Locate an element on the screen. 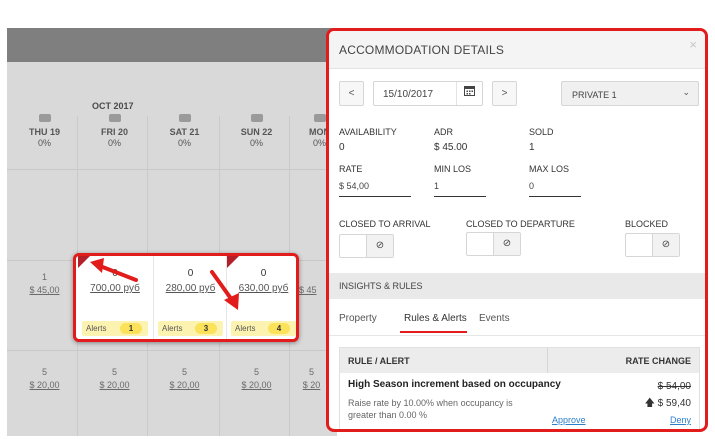 This screenshot has width=715, height=439. alerts-badge: Alerts 4 is located at coordinates (263, 328).